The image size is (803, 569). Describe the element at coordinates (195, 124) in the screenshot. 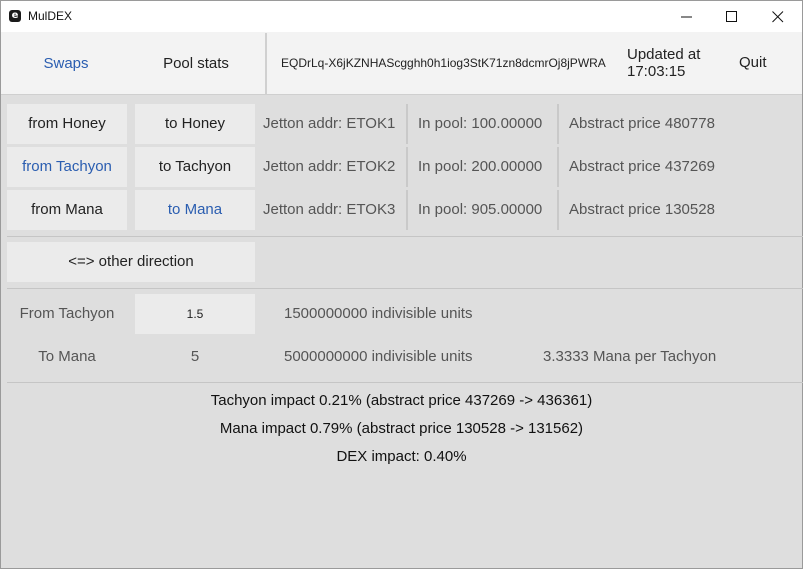

I see `to-honey-button: to Honey` at that location.